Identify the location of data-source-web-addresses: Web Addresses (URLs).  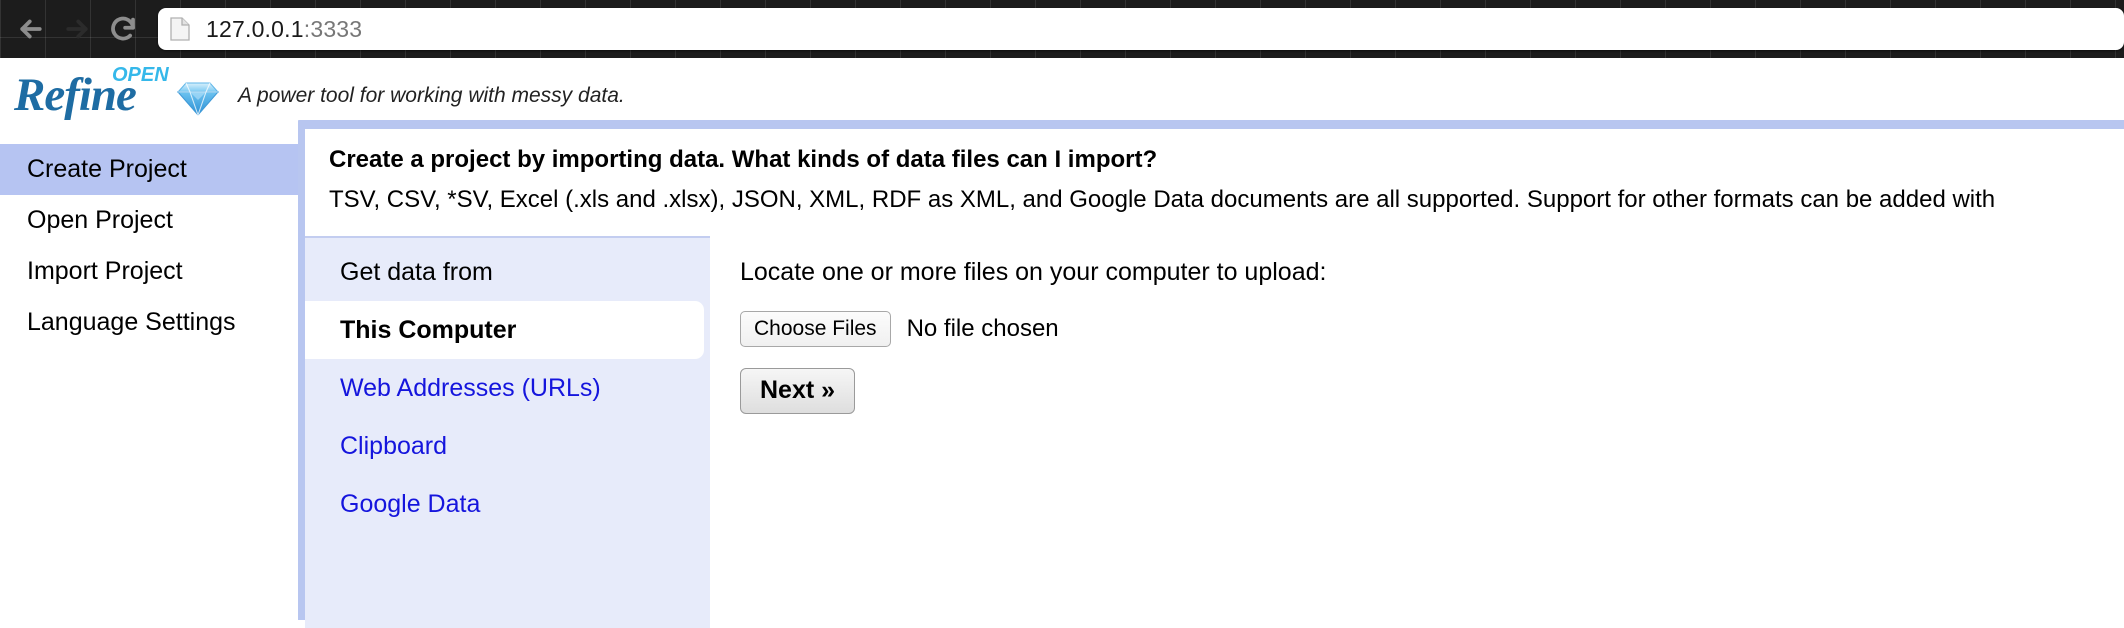
(507, 388).